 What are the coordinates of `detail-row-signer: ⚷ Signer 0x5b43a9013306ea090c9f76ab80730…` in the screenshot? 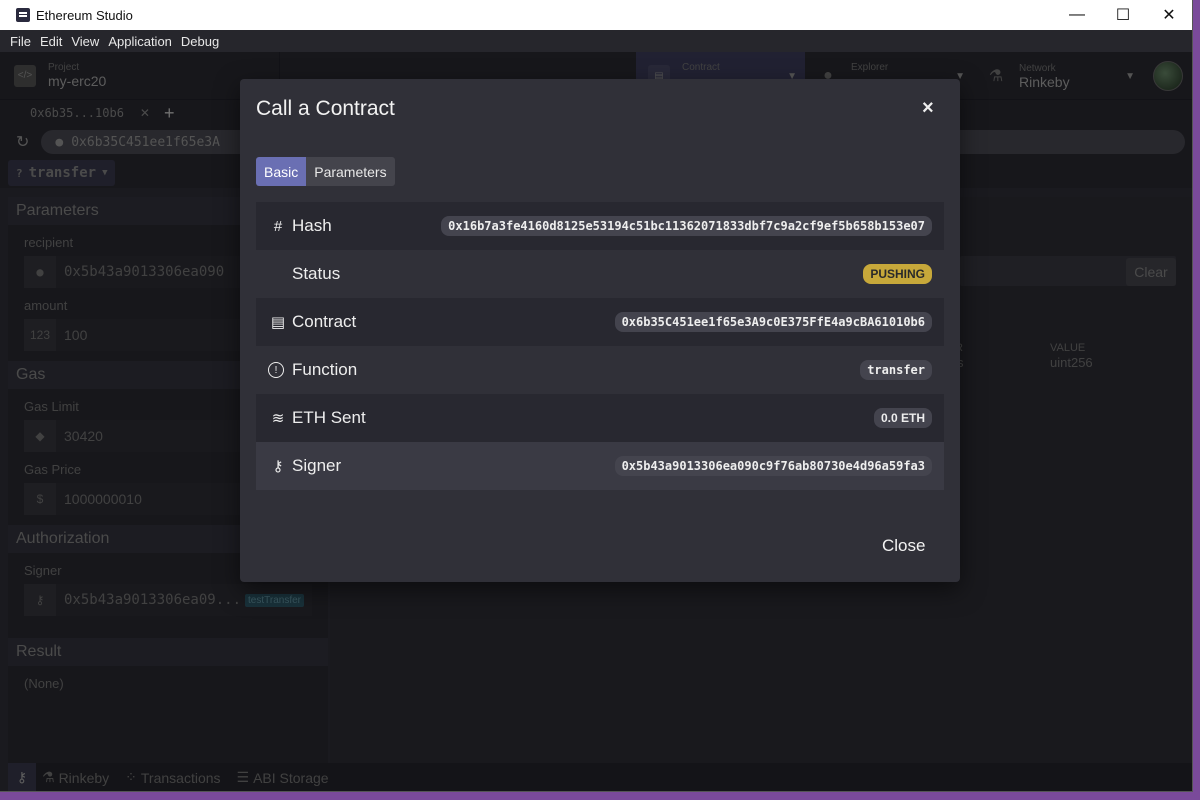 It's located at (600, 466).